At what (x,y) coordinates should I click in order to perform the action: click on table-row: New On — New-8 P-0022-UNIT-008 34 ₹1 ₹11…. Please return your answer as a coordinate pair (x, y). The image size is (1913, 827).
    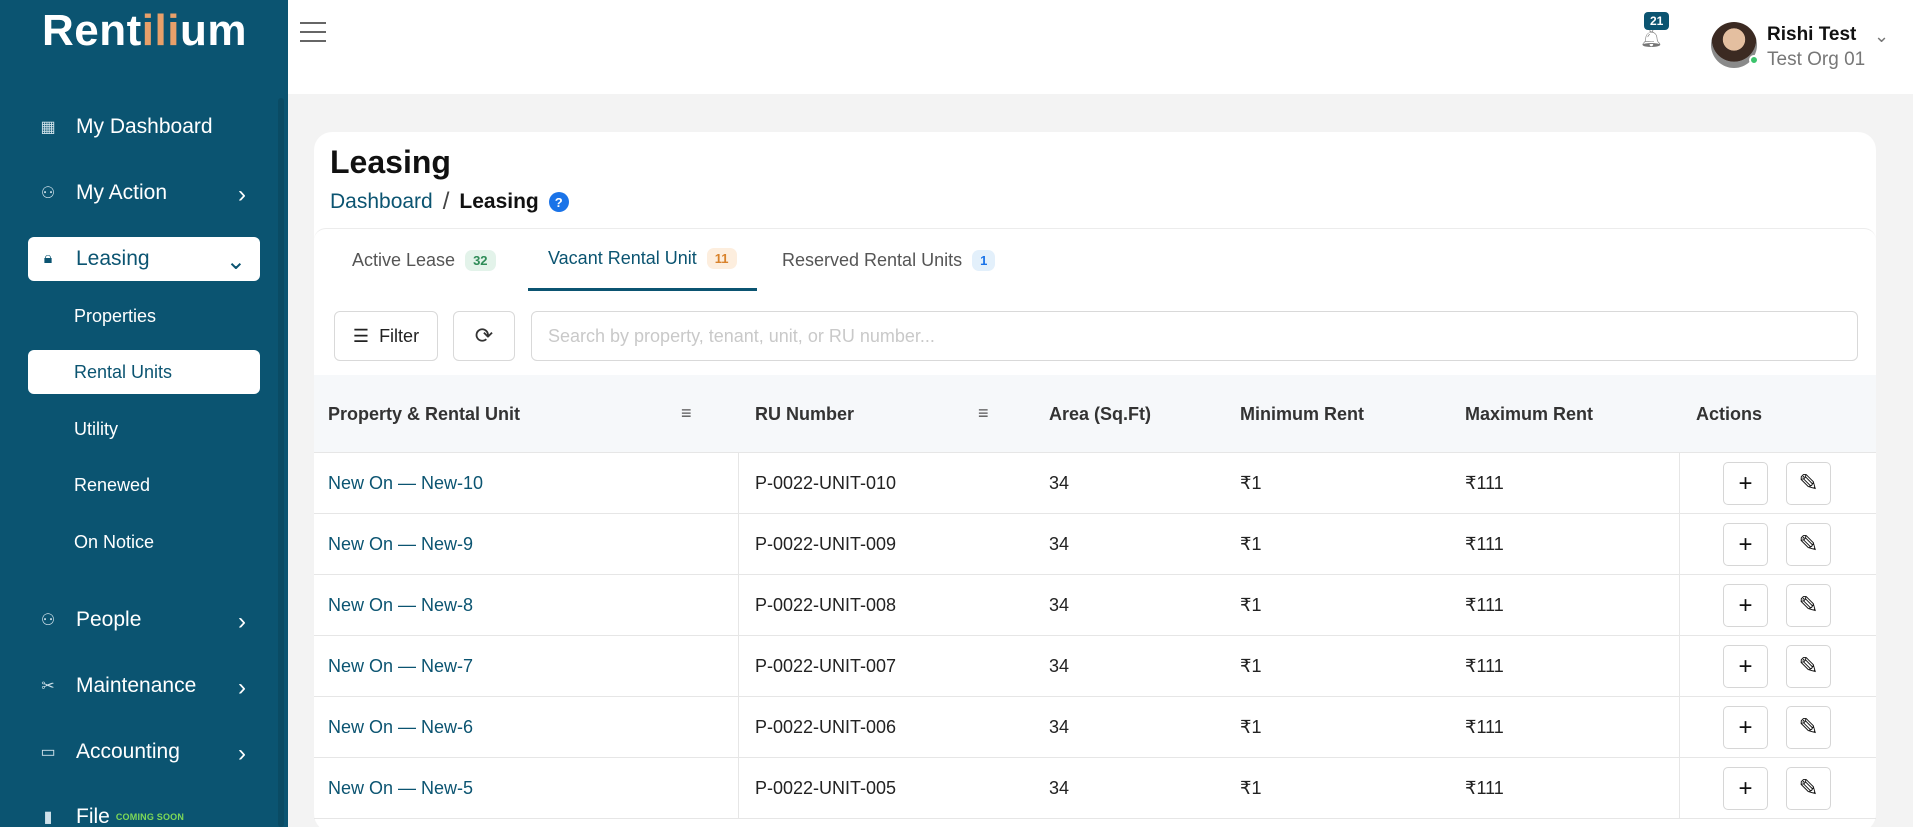
    Looking at the image, I should click on (1095, 605).